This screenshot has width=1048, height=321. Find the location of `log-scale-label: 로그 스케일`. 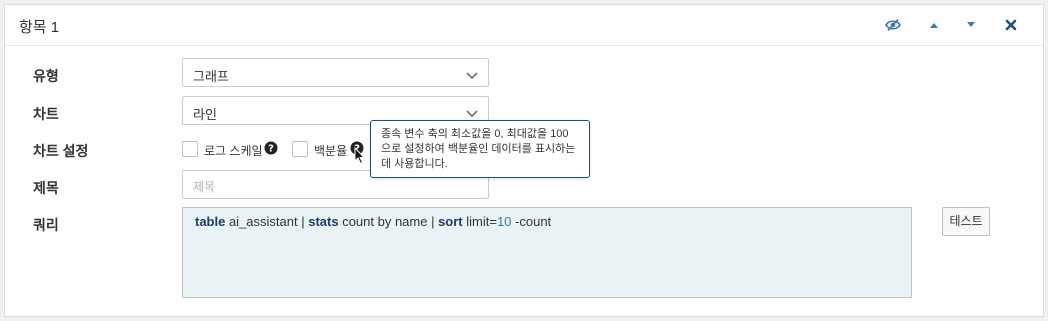

log-scale-label: 로그 스케일 is located at coordinates (233, 151).